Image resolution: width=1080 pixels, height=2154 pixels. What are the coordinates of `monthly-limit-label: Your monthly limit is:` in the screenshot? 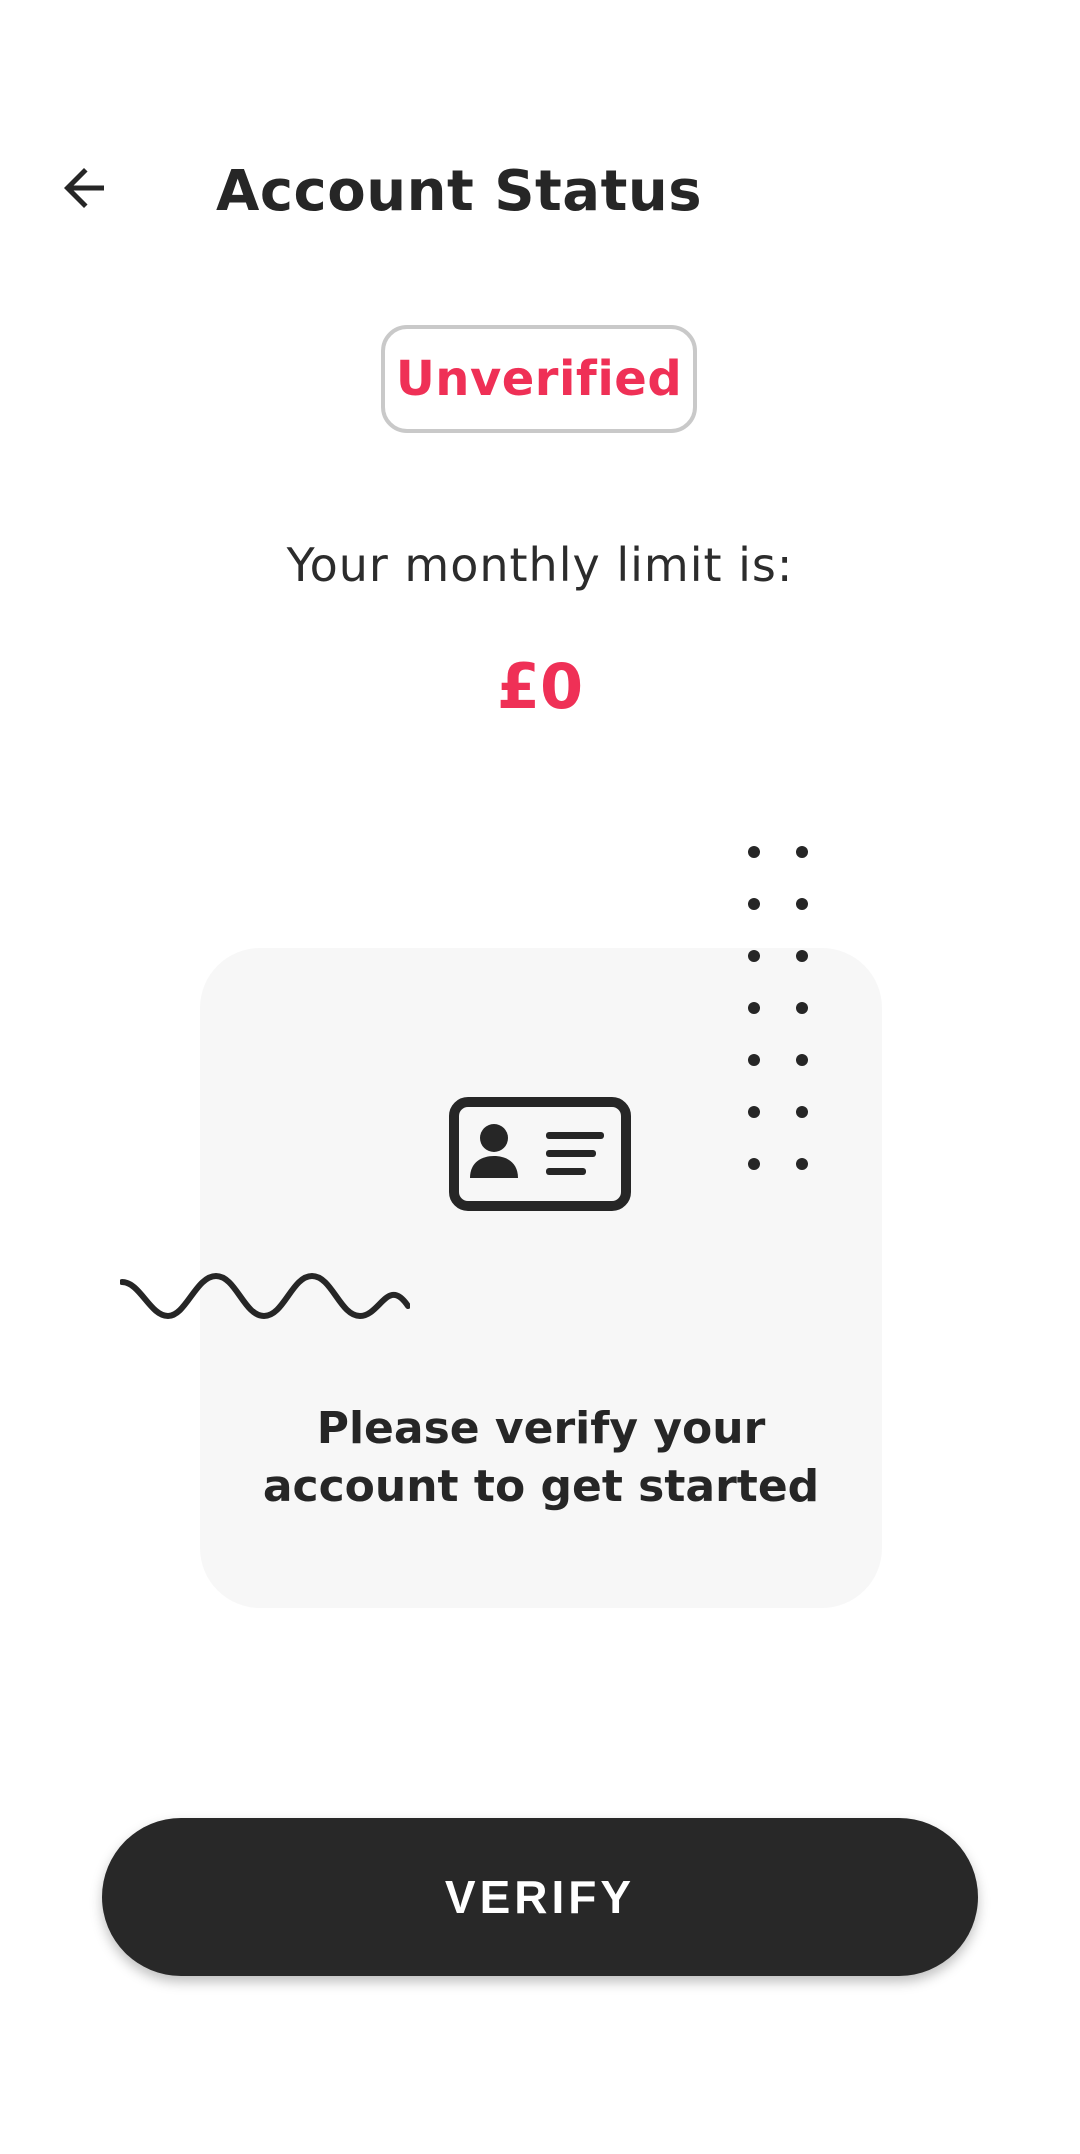 It's located at (540, 565).